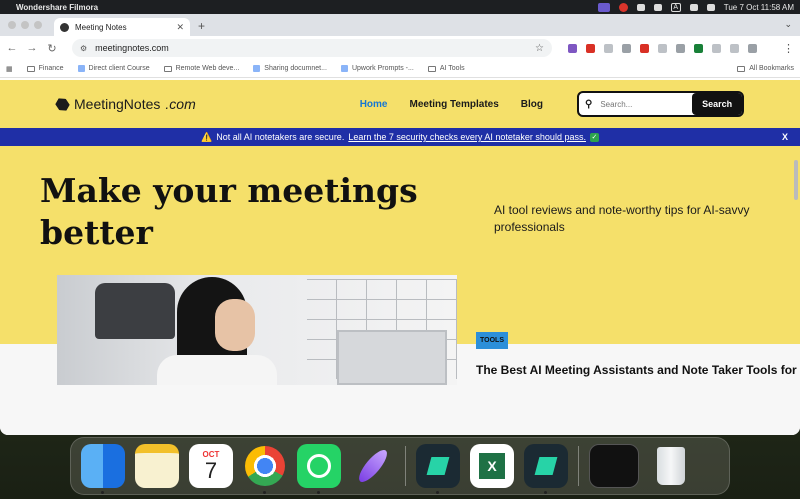 This screenshot has height=499, width=800. What do you see at coordinates (207, 136) in the screenshot?
I see `warning-icon: ⚠️` at bounding box center [207, 136].